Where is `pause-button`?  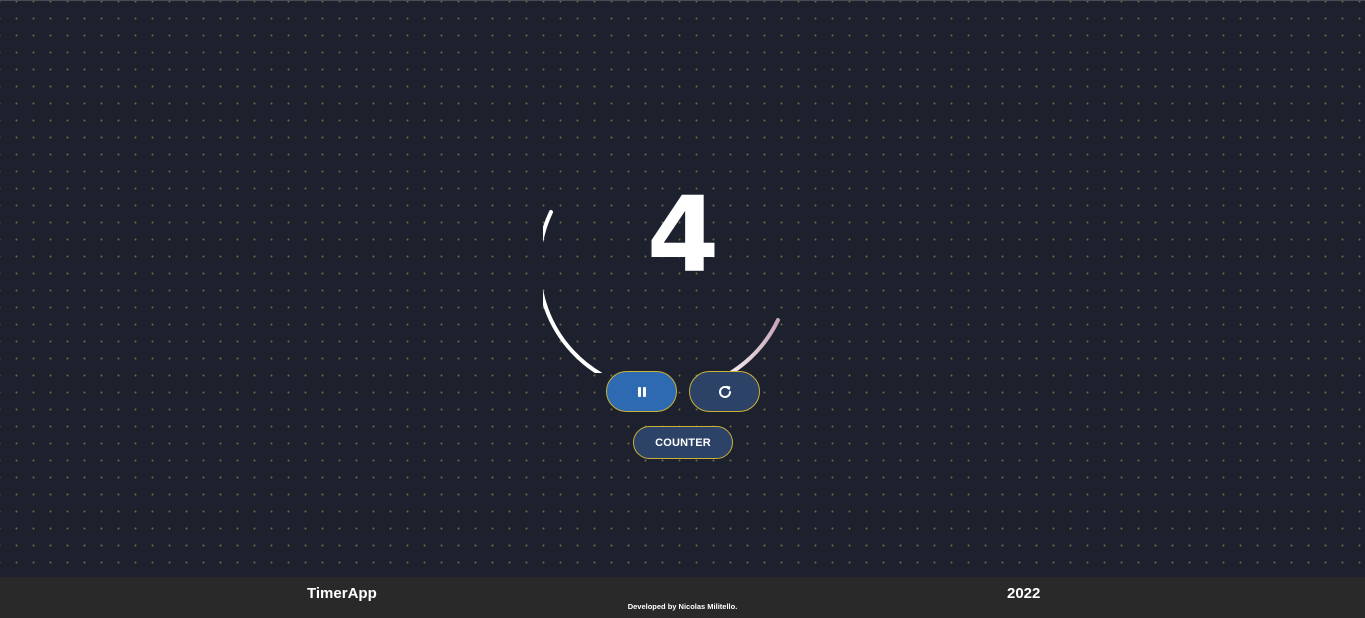 pause-button is located at coordinates (641, 391).